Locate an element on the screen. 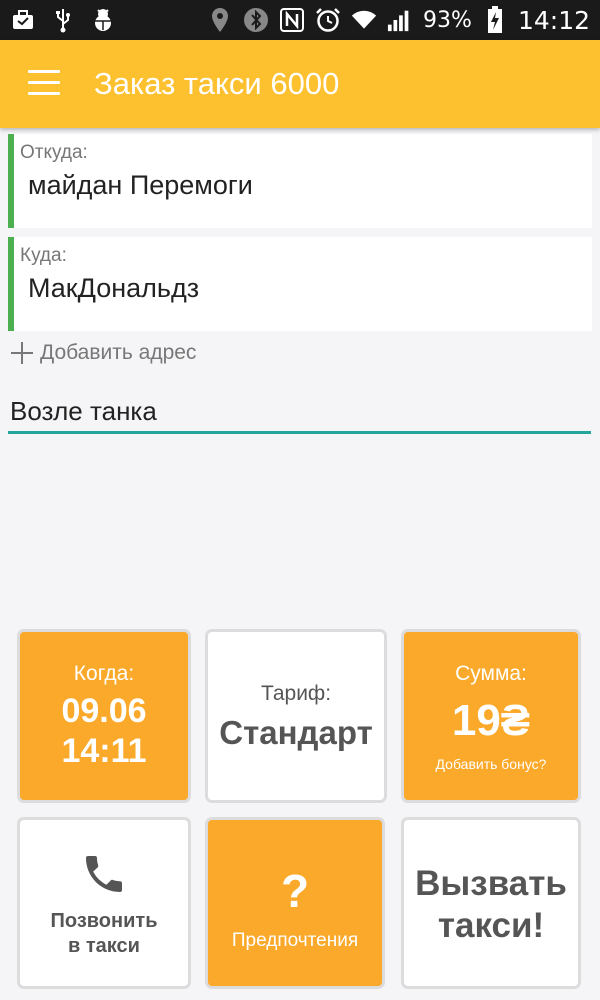 The width and height of the screenshot is (600, 1000). add-bonus-link: Добавить бонус? is located at coordinates (491, 764).